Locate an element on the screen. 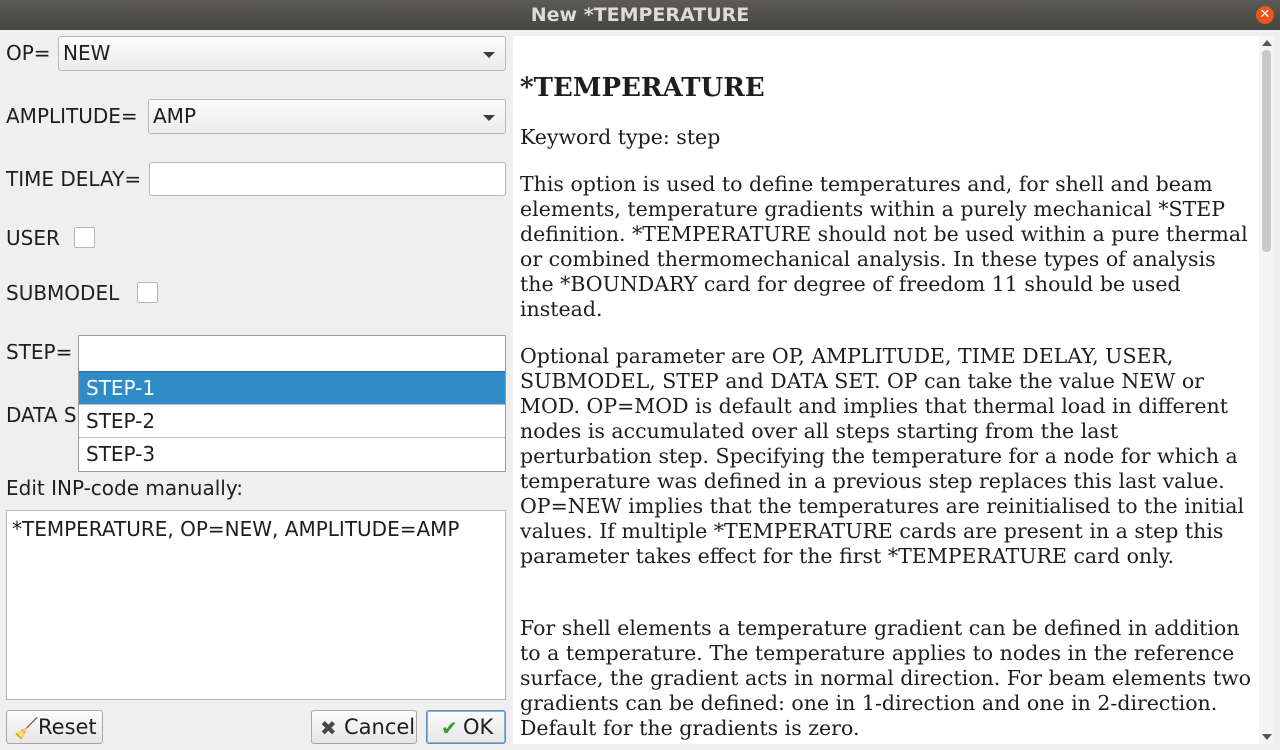 The image size is (1280, 750). window-titlebar: New *TEMPERATURE ✕ is located at coordinates (640, 15).